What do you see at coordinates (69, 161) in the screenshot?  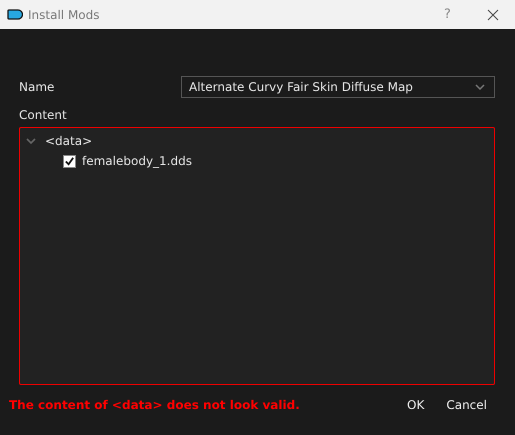 I see `checkbox` at bounding box center [69, 161].